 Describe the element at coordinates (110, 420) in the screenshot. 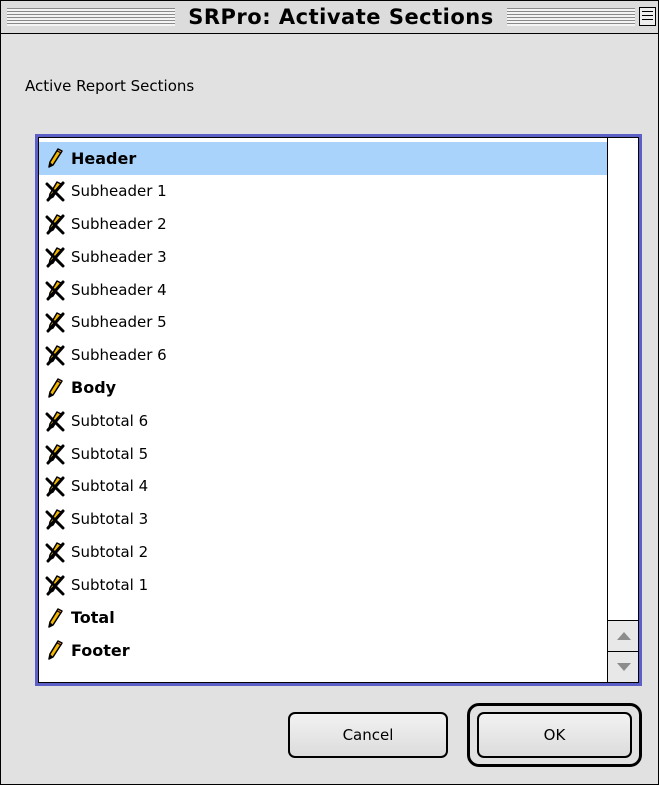

I see `list-item-label: Subtotal 6` at that location.